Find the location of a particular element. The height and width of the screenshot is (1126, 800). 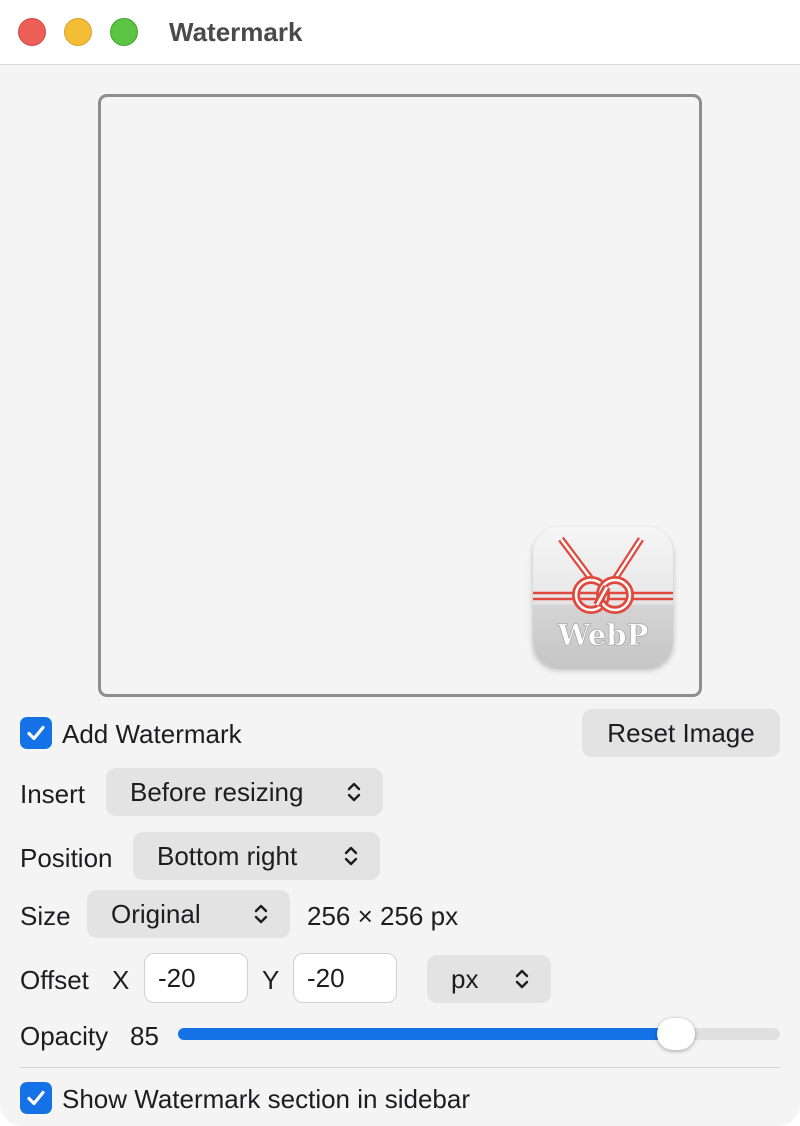

show-in-sidebar-checkbox is located at coordinates (36, 1098).